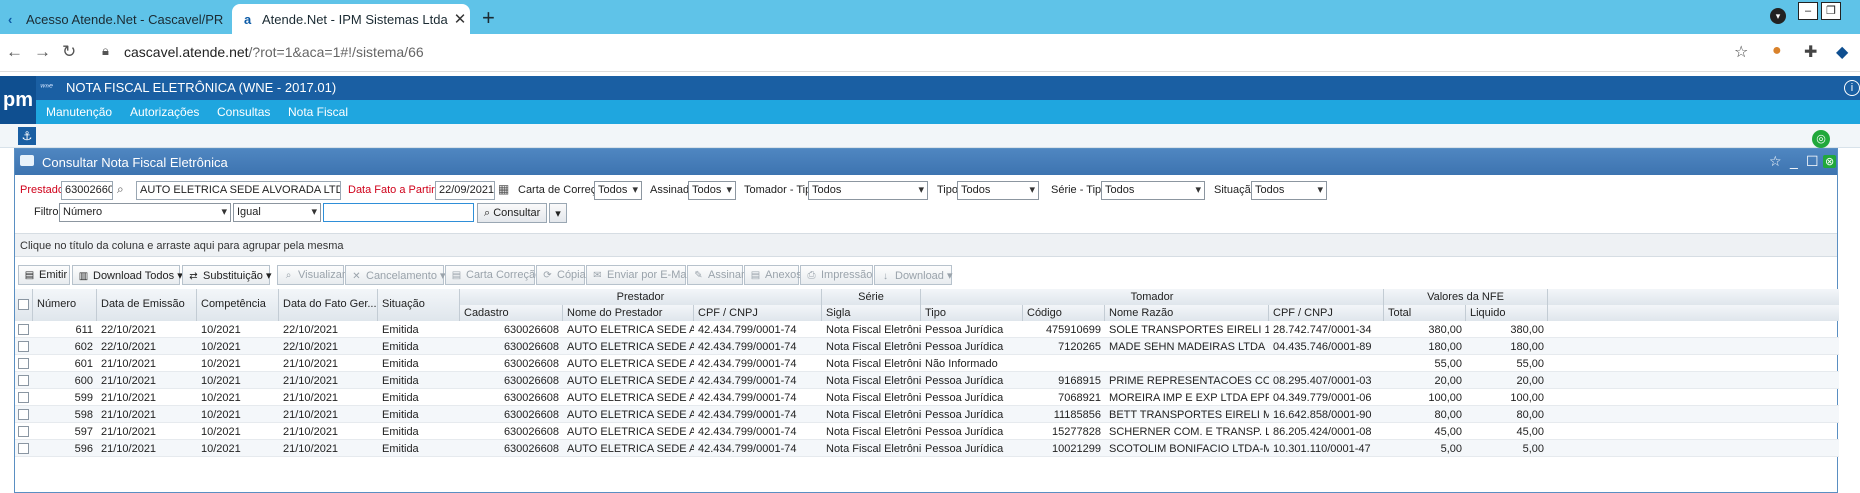  I want to click on serie-tipo-select: Todos, so click(1153, 190).